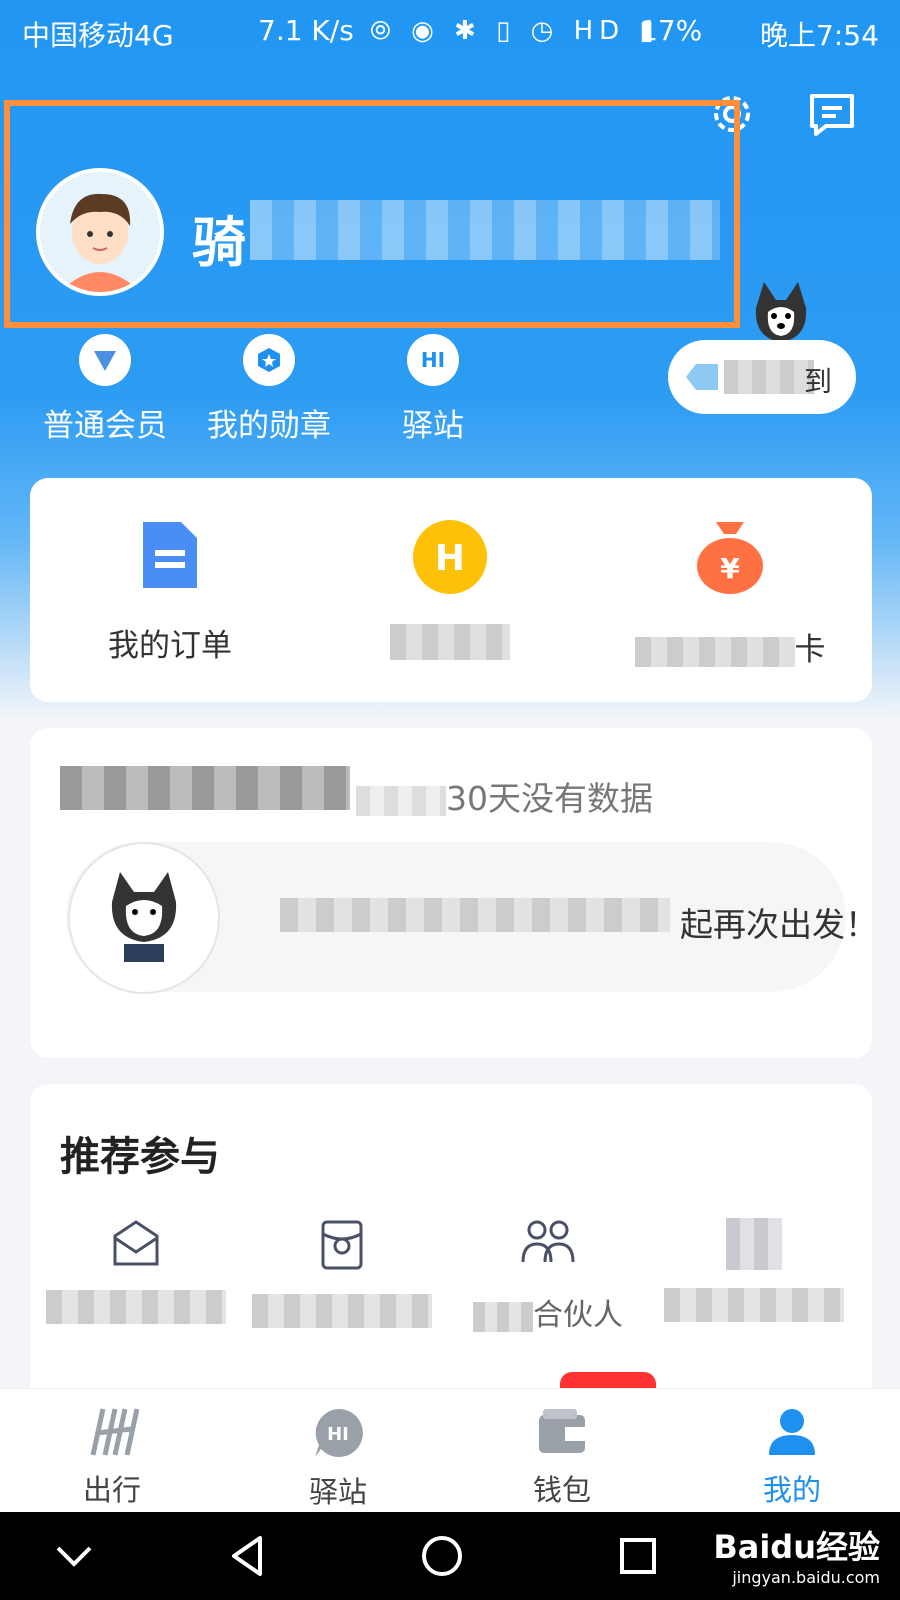 This screenshot has height=1600, width=900. I want to click on person-icon, so click(792, 1432).